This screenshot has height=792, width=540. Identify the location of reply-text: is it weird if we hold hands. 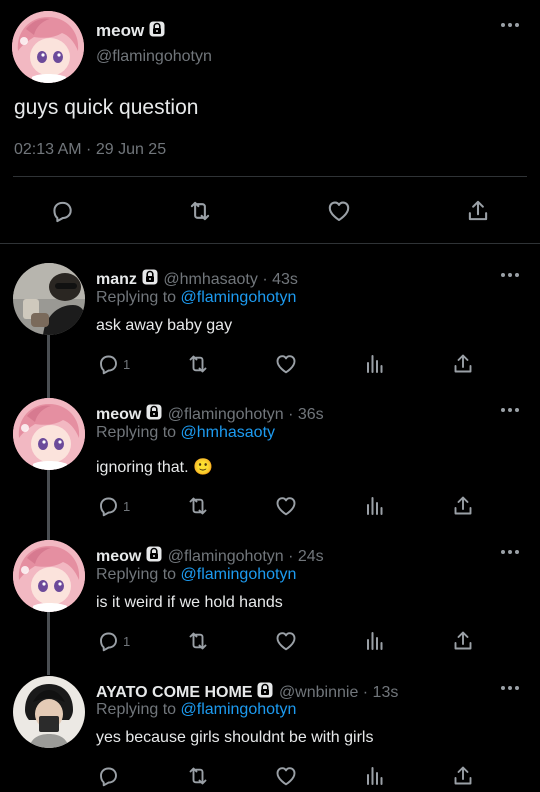
(189, 602).